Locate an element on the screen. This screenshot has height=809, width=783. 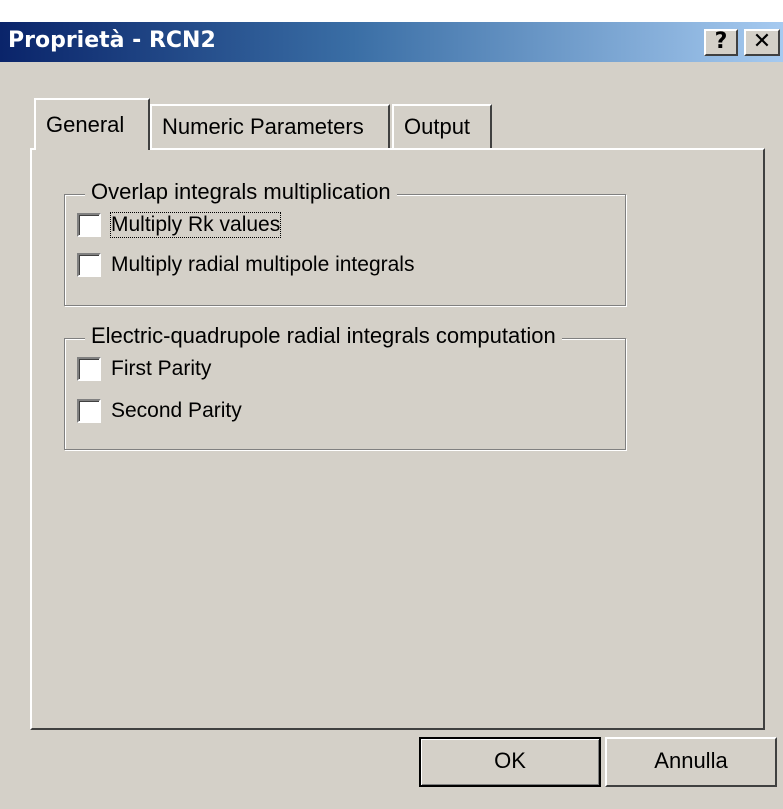
first-parity-option: First Parity is located at coordinates (144, 369).